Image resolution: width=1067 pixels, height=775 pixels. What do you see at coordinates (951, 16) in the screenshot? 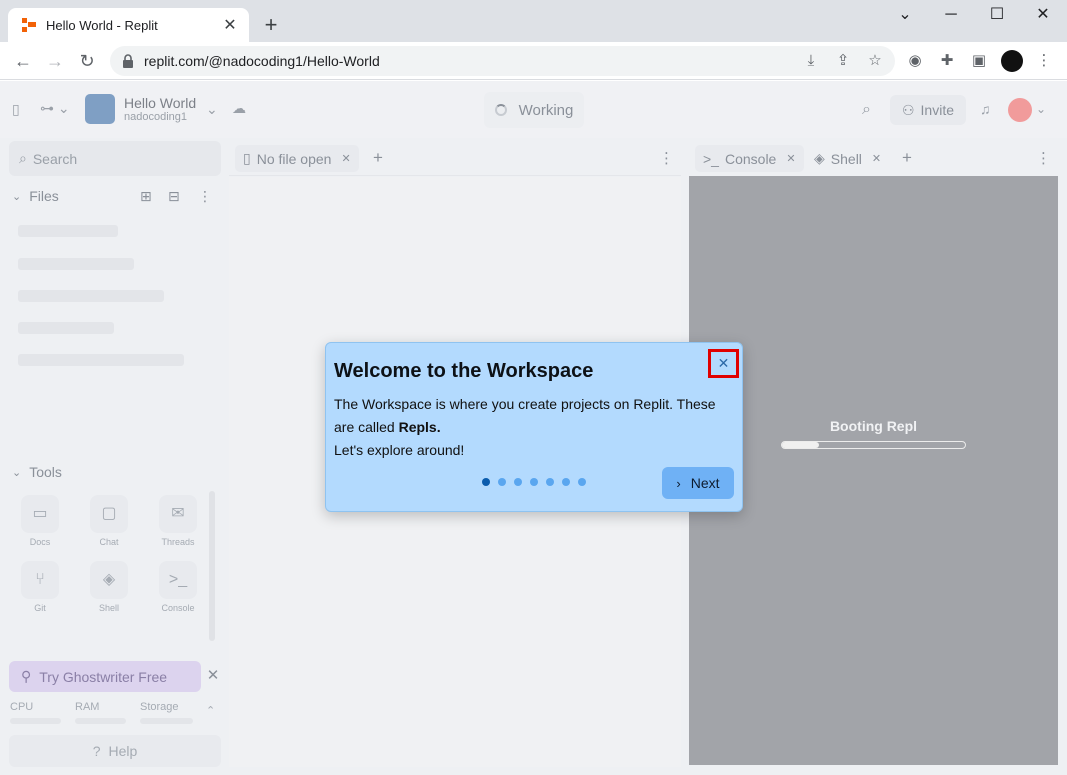
I see `minimize-button: ─` at bounding box center [951, 16].